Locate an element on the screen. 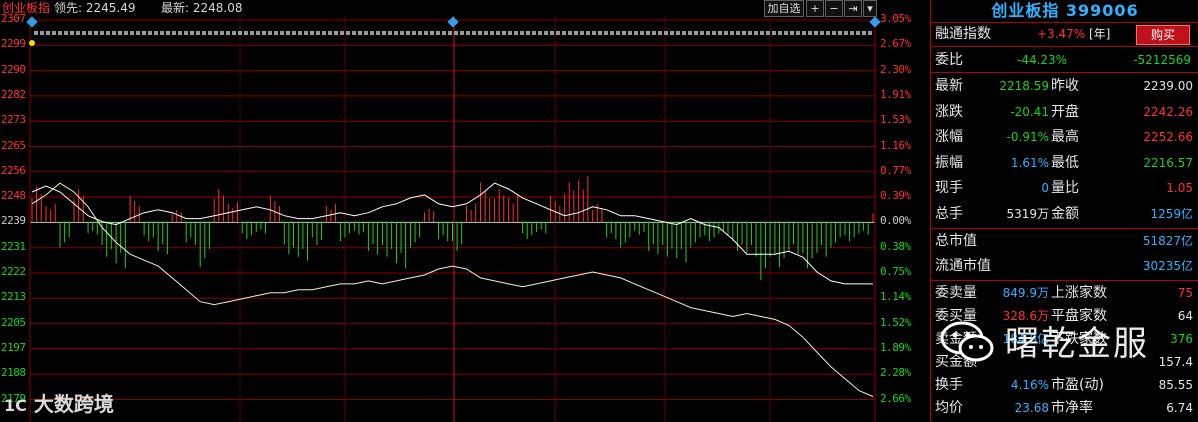 The height and width of the screenshot is (422, 1198). row-value-left: -20.41 is located at coordinates (1029, 111).